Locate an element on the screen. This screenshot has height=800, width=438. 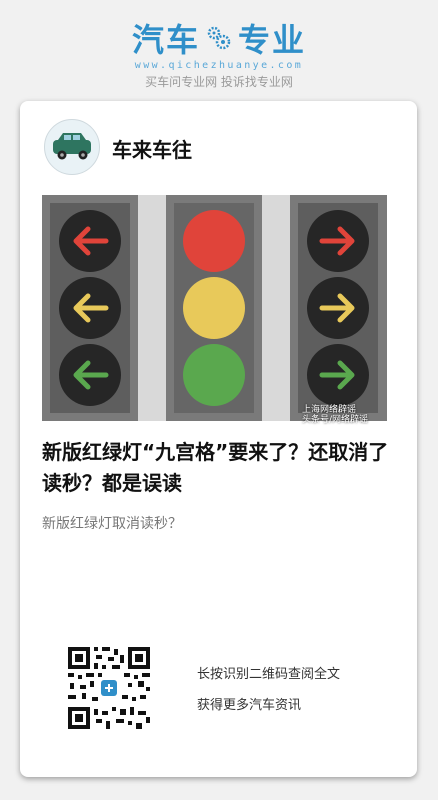
car-icon is located at coordinates (72, 146).